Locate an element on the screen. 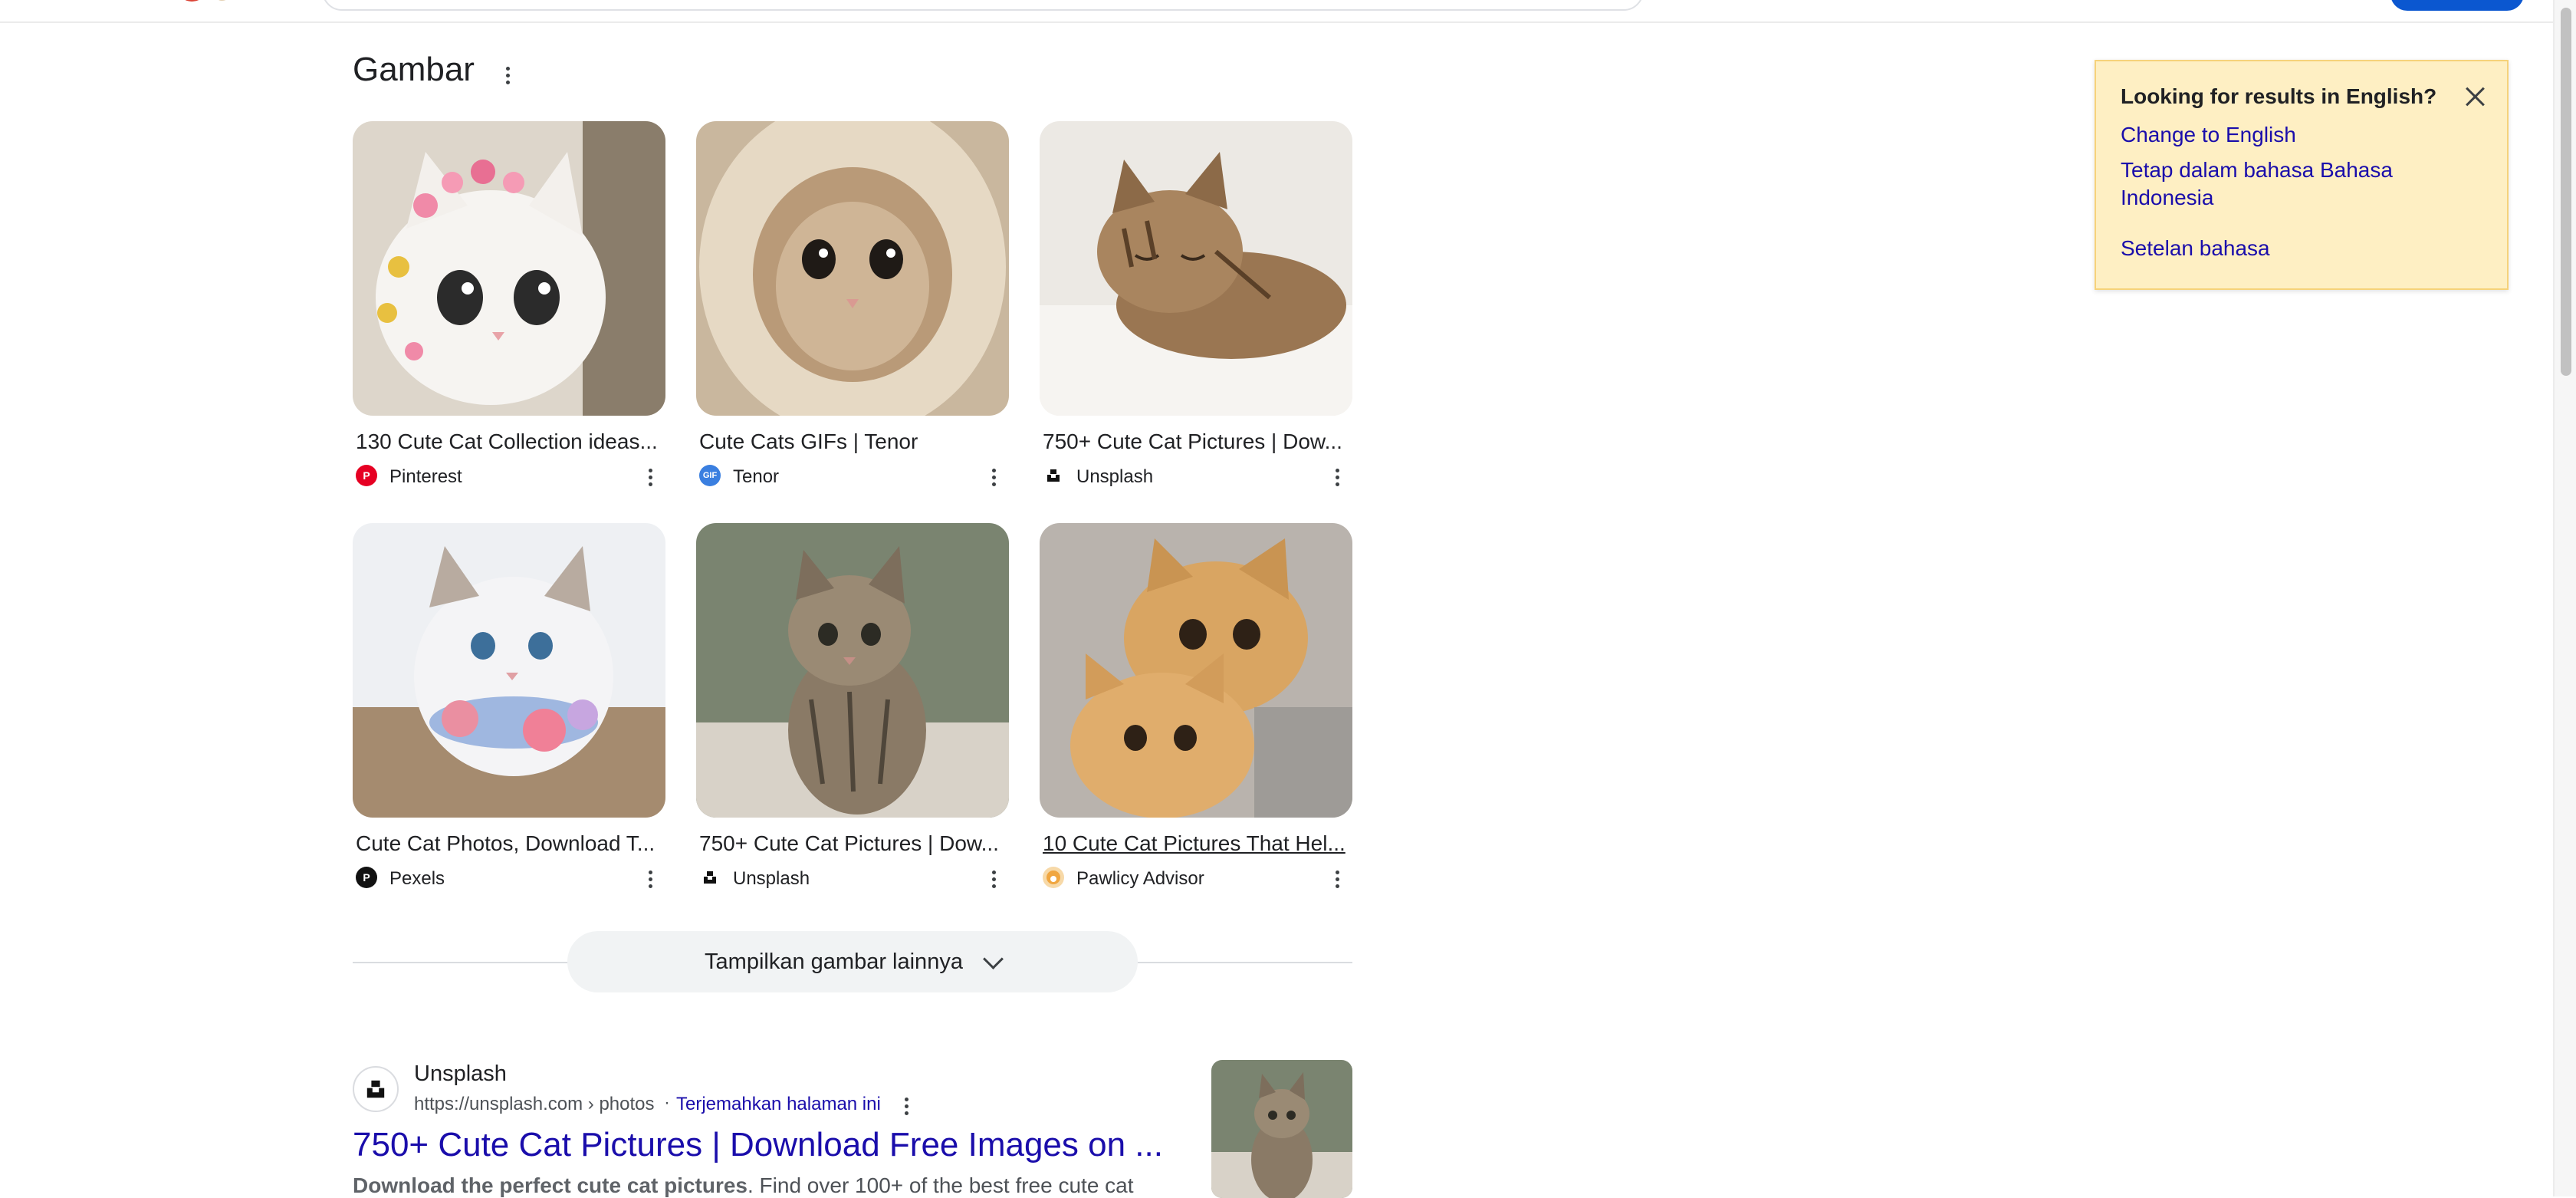 This screenshot has height=1198, width=2576. image-result-4: Cute Cat Photos, Download T... P Pexels is located at coordinates (509, 706).